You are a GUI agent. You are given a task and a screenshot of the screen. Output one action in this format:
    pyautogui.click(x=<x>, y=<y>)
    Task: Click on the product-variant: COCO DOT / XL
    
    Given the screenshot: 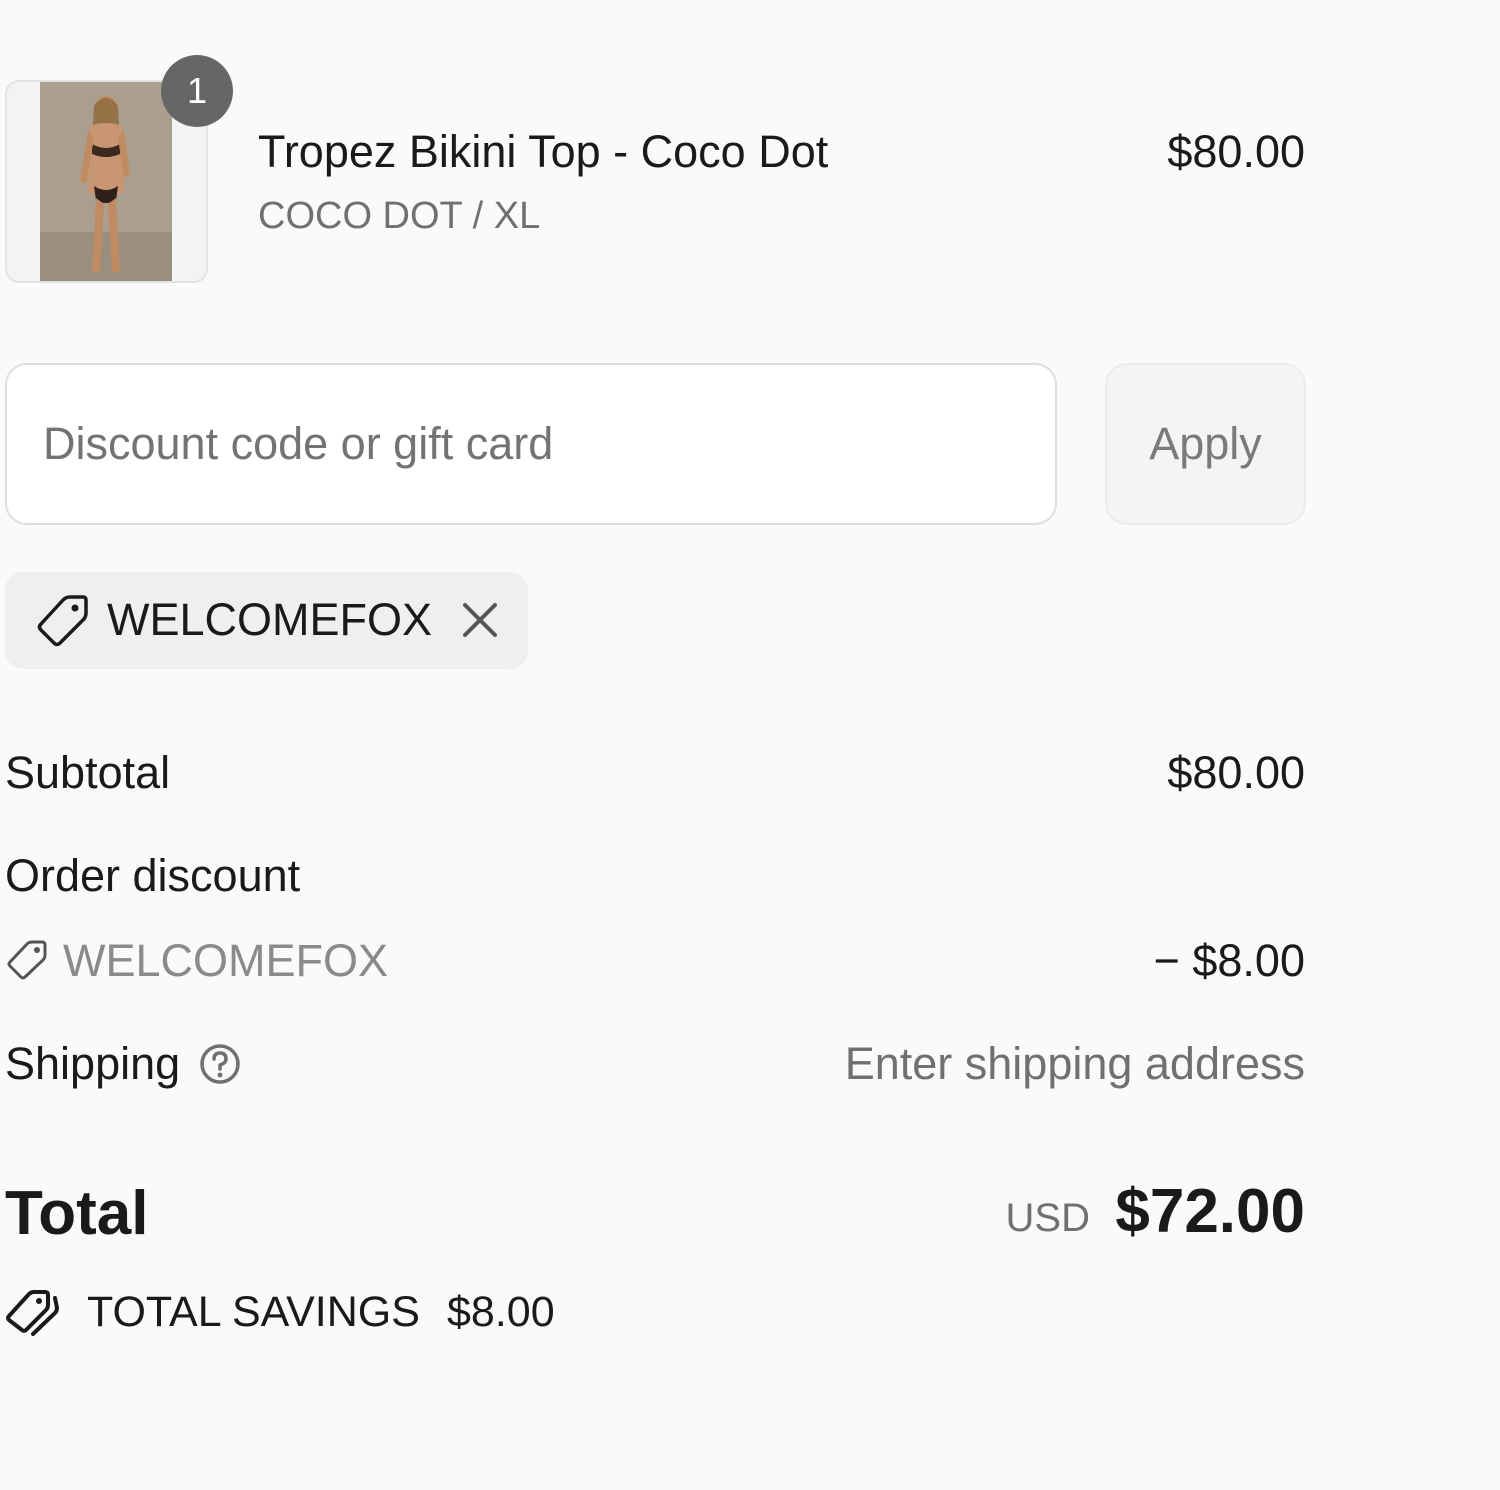 What is the action you would take?
    pyautogui.click(x=399, y=216)
    